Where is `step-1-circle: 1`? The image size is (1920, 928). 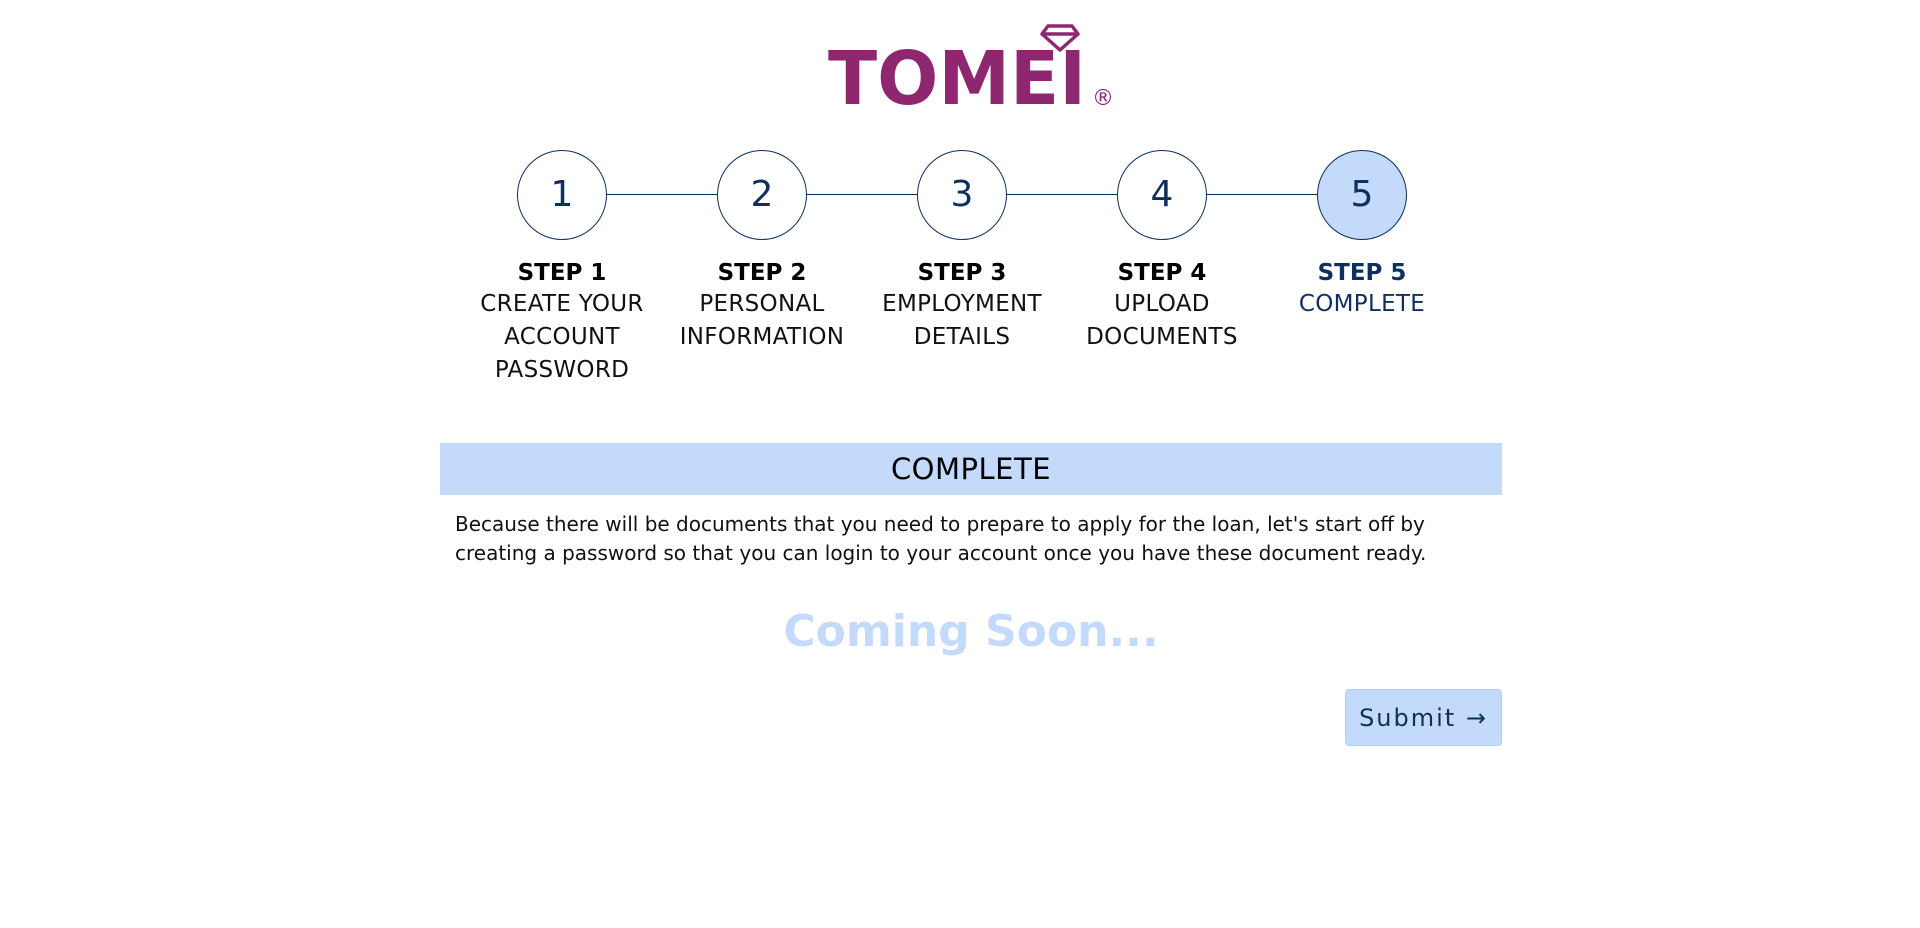 step-1-circle: 1 is located at coordinates (562, 195).